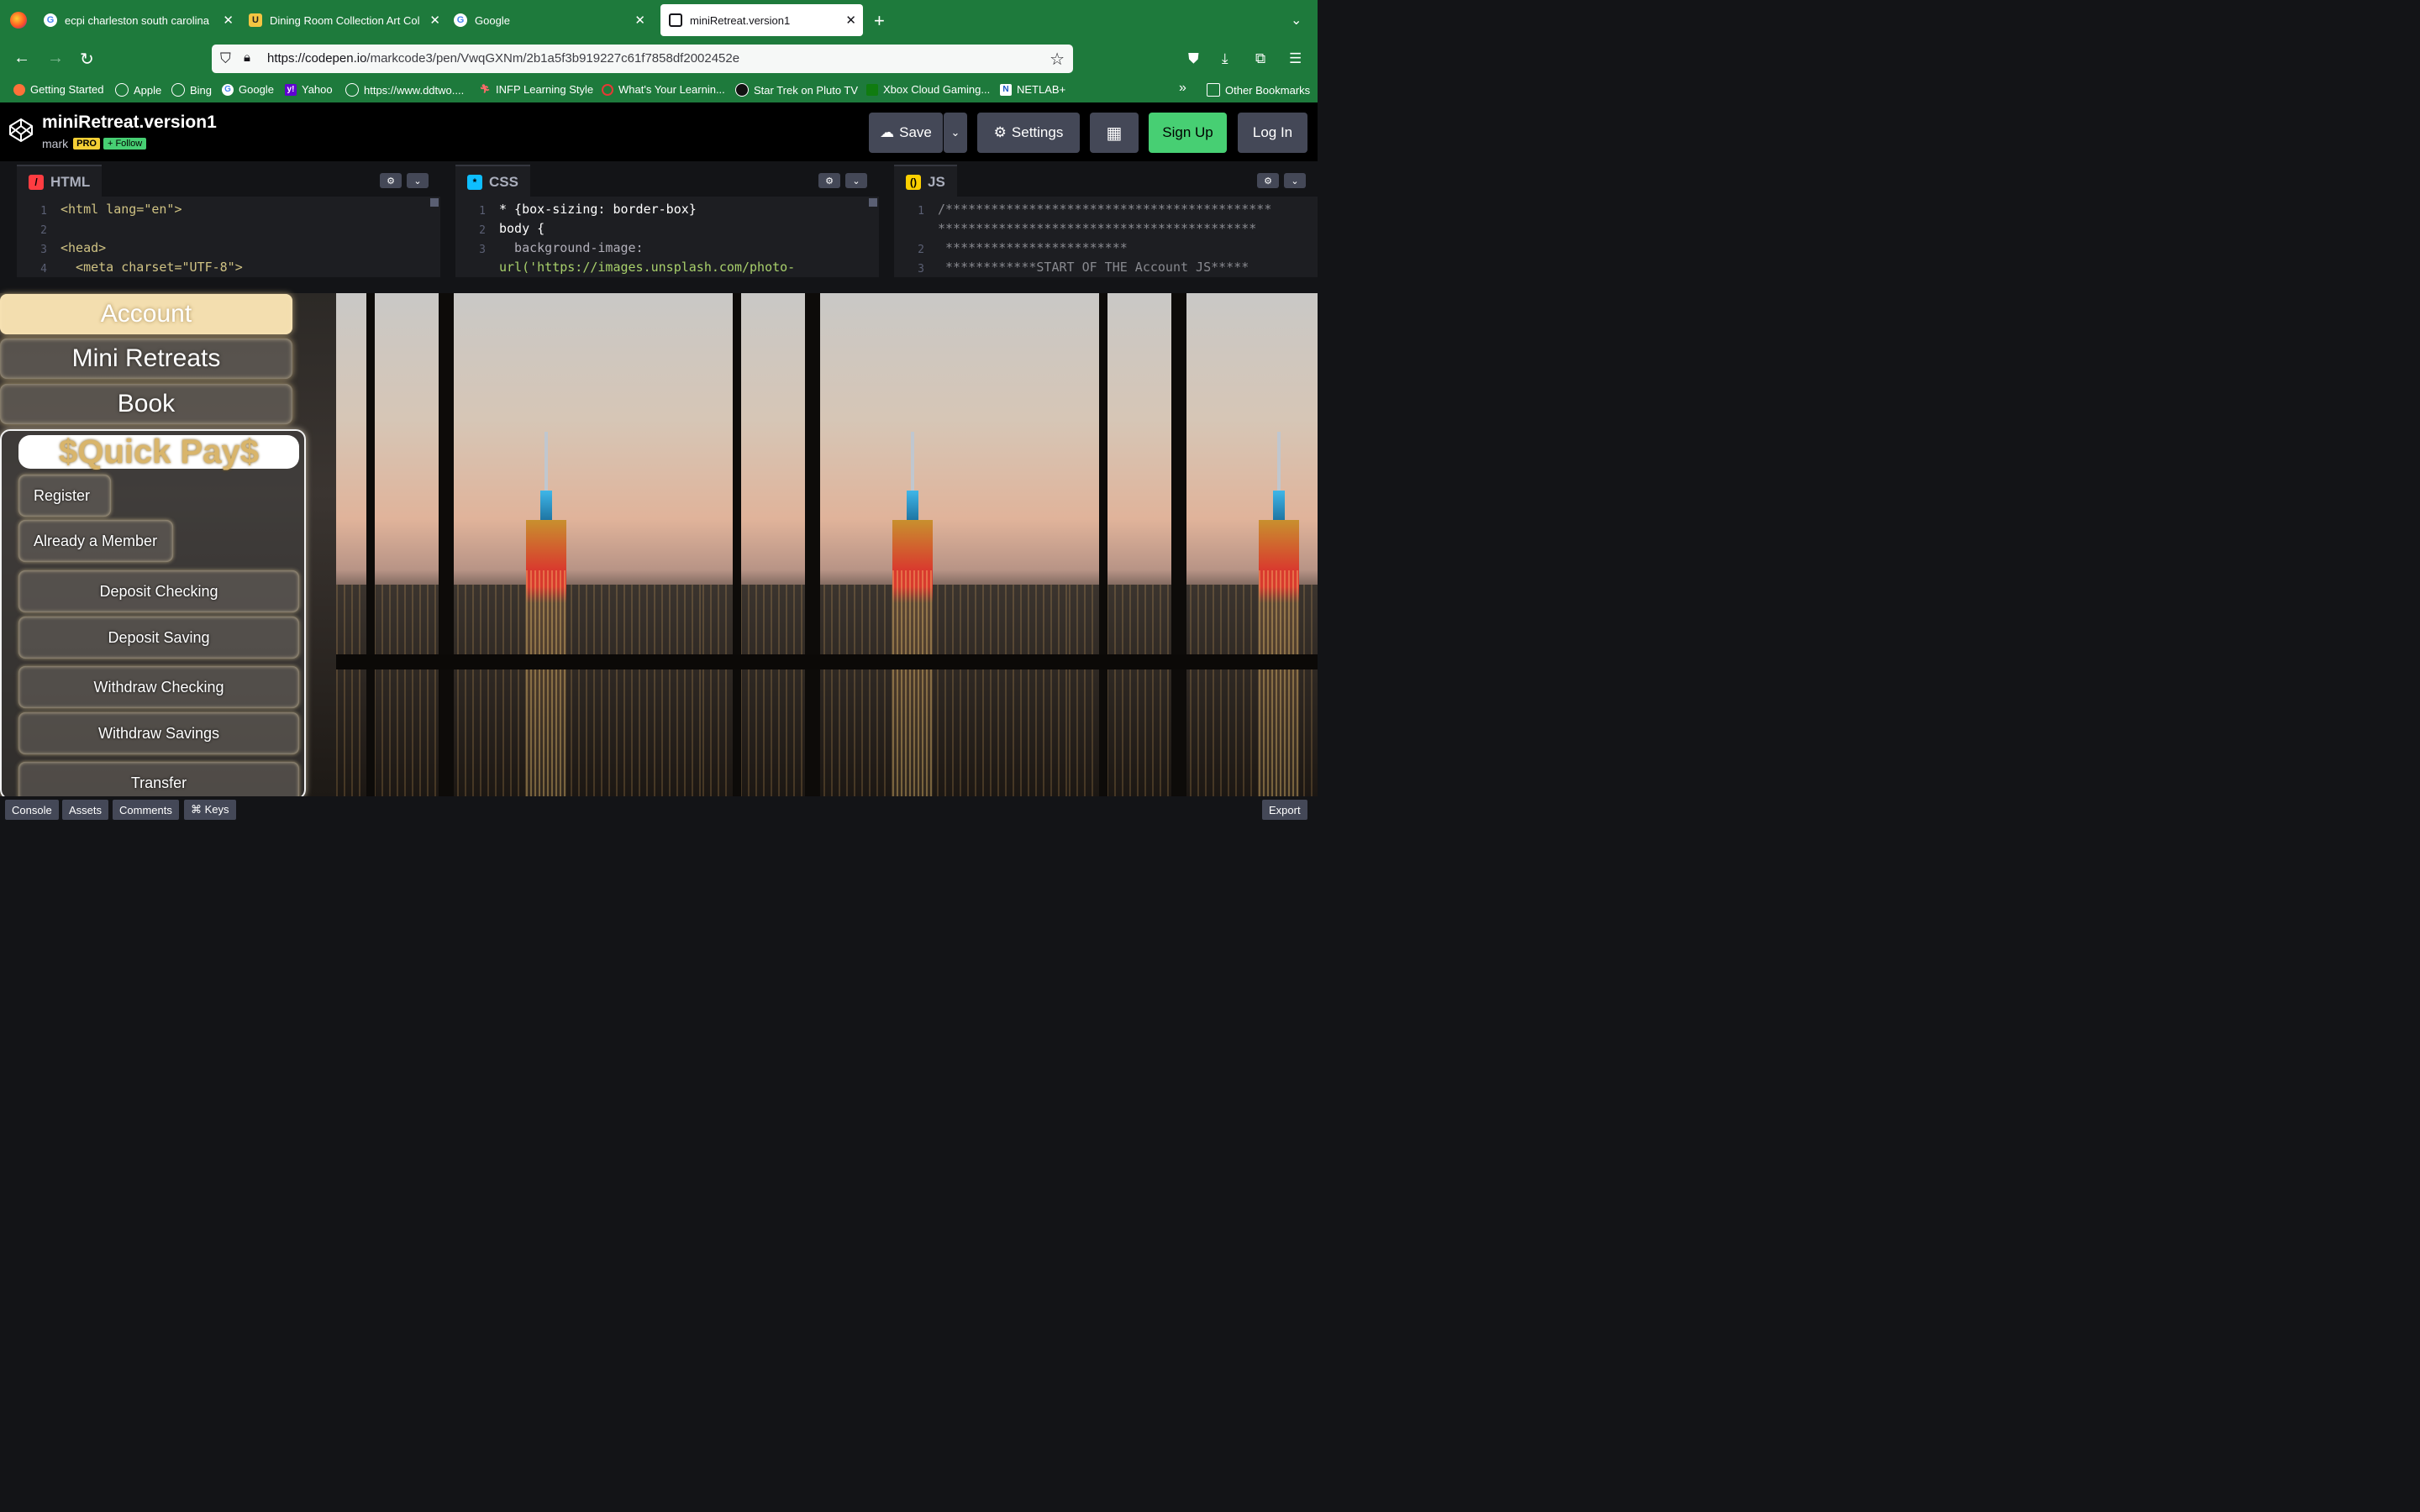 The height and width of the screenshot is (1512, 2420). I want to click on css-editor-tab: * CSS, so click(493, 181).